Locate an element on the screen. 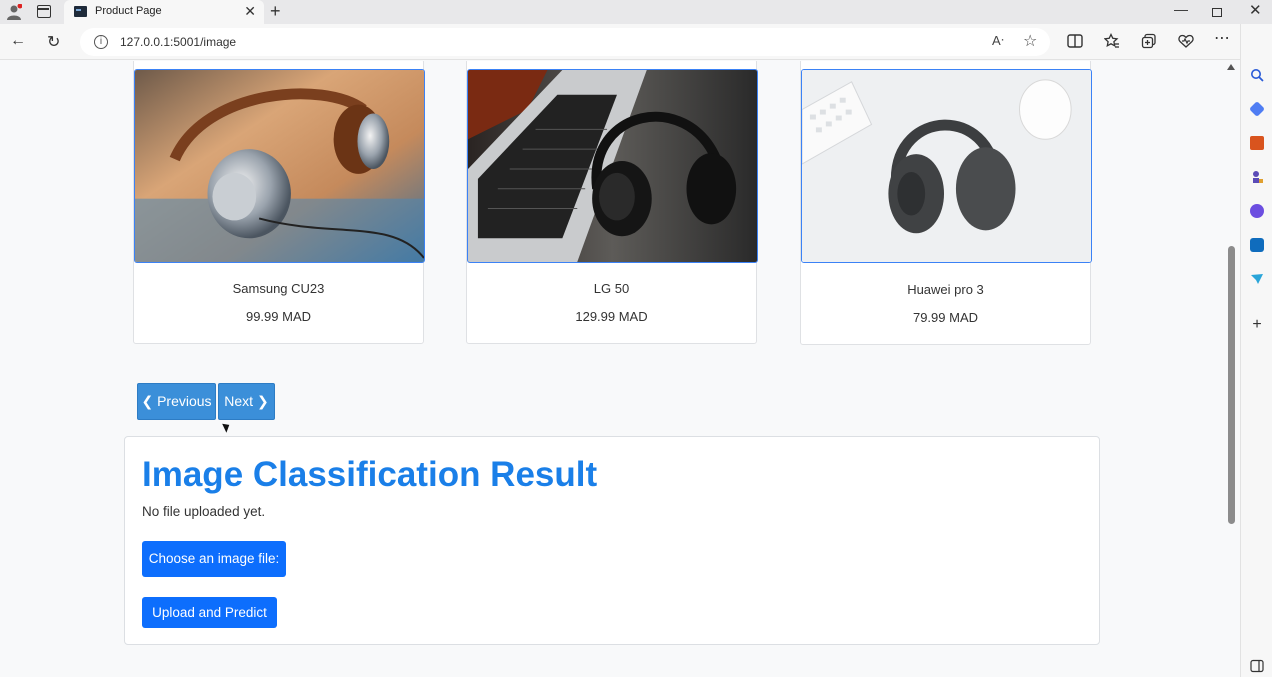  previous-label: Previous is located at coordinates (184, 401).